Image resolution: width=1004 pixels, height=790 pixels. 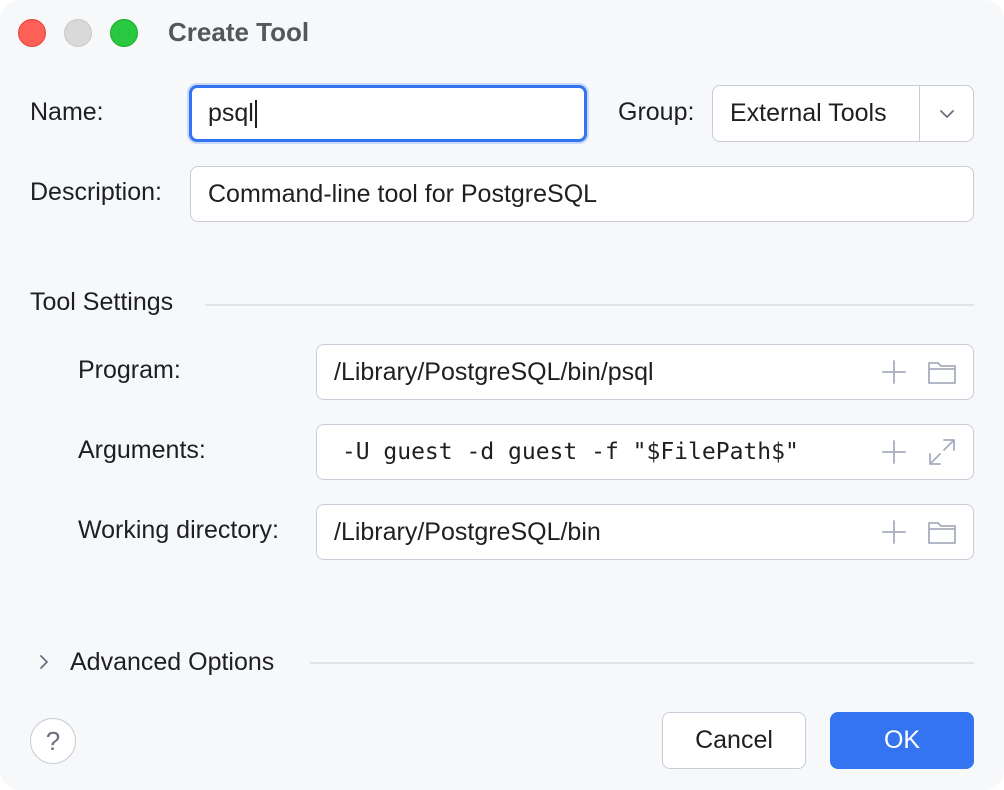 I want to click on program-label: Program:, so click(x=129, y=370).